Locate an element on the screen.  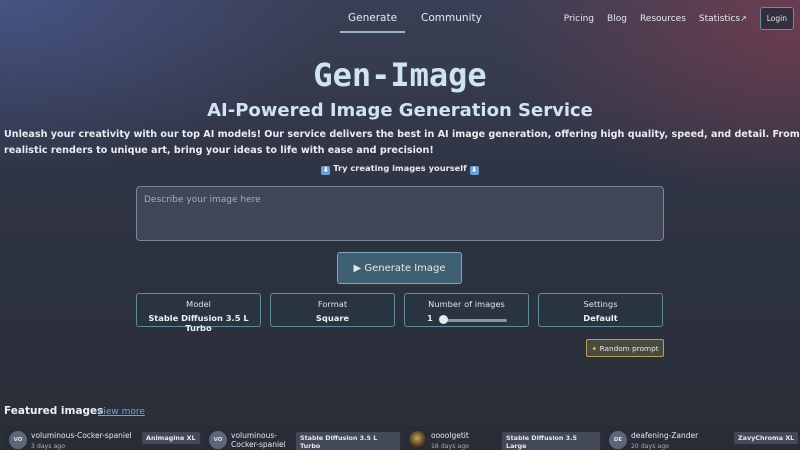
page-title: Gen-Image is located at coordinates (400, 75).